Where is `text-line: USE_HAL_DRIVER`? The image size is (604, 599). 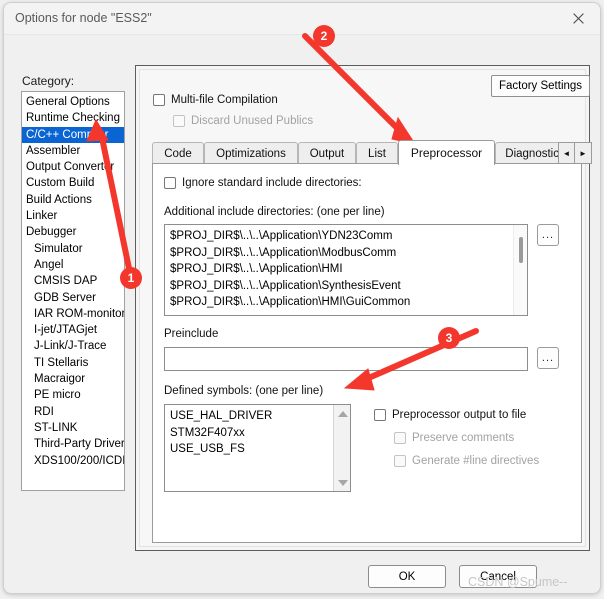 text-line: USE_HAL_DRIVER is located at coordinates (221, 416).